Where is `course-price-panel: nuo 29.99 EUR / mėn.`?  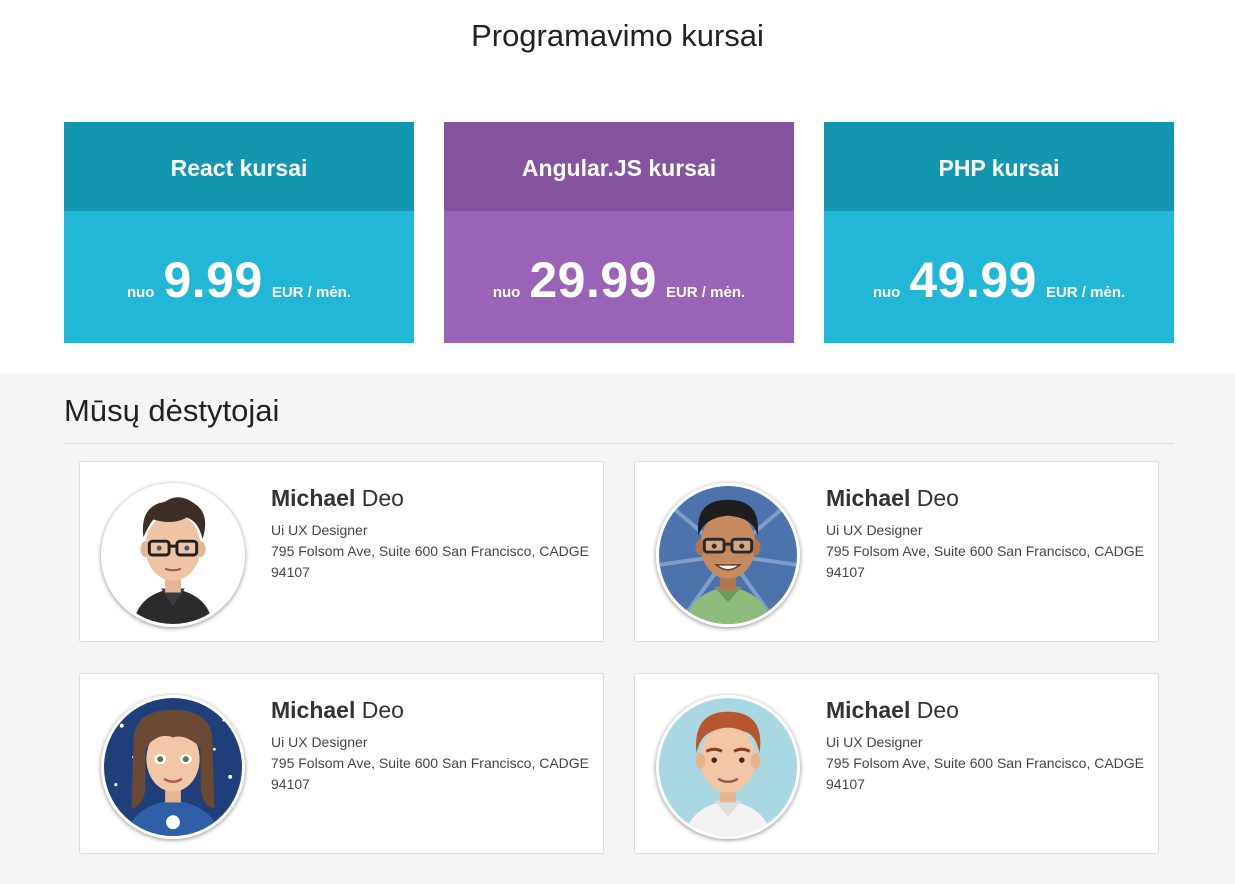 course-price-panel: nuo 29.99 EUR / mėn. is located at coordinates (619, 277).